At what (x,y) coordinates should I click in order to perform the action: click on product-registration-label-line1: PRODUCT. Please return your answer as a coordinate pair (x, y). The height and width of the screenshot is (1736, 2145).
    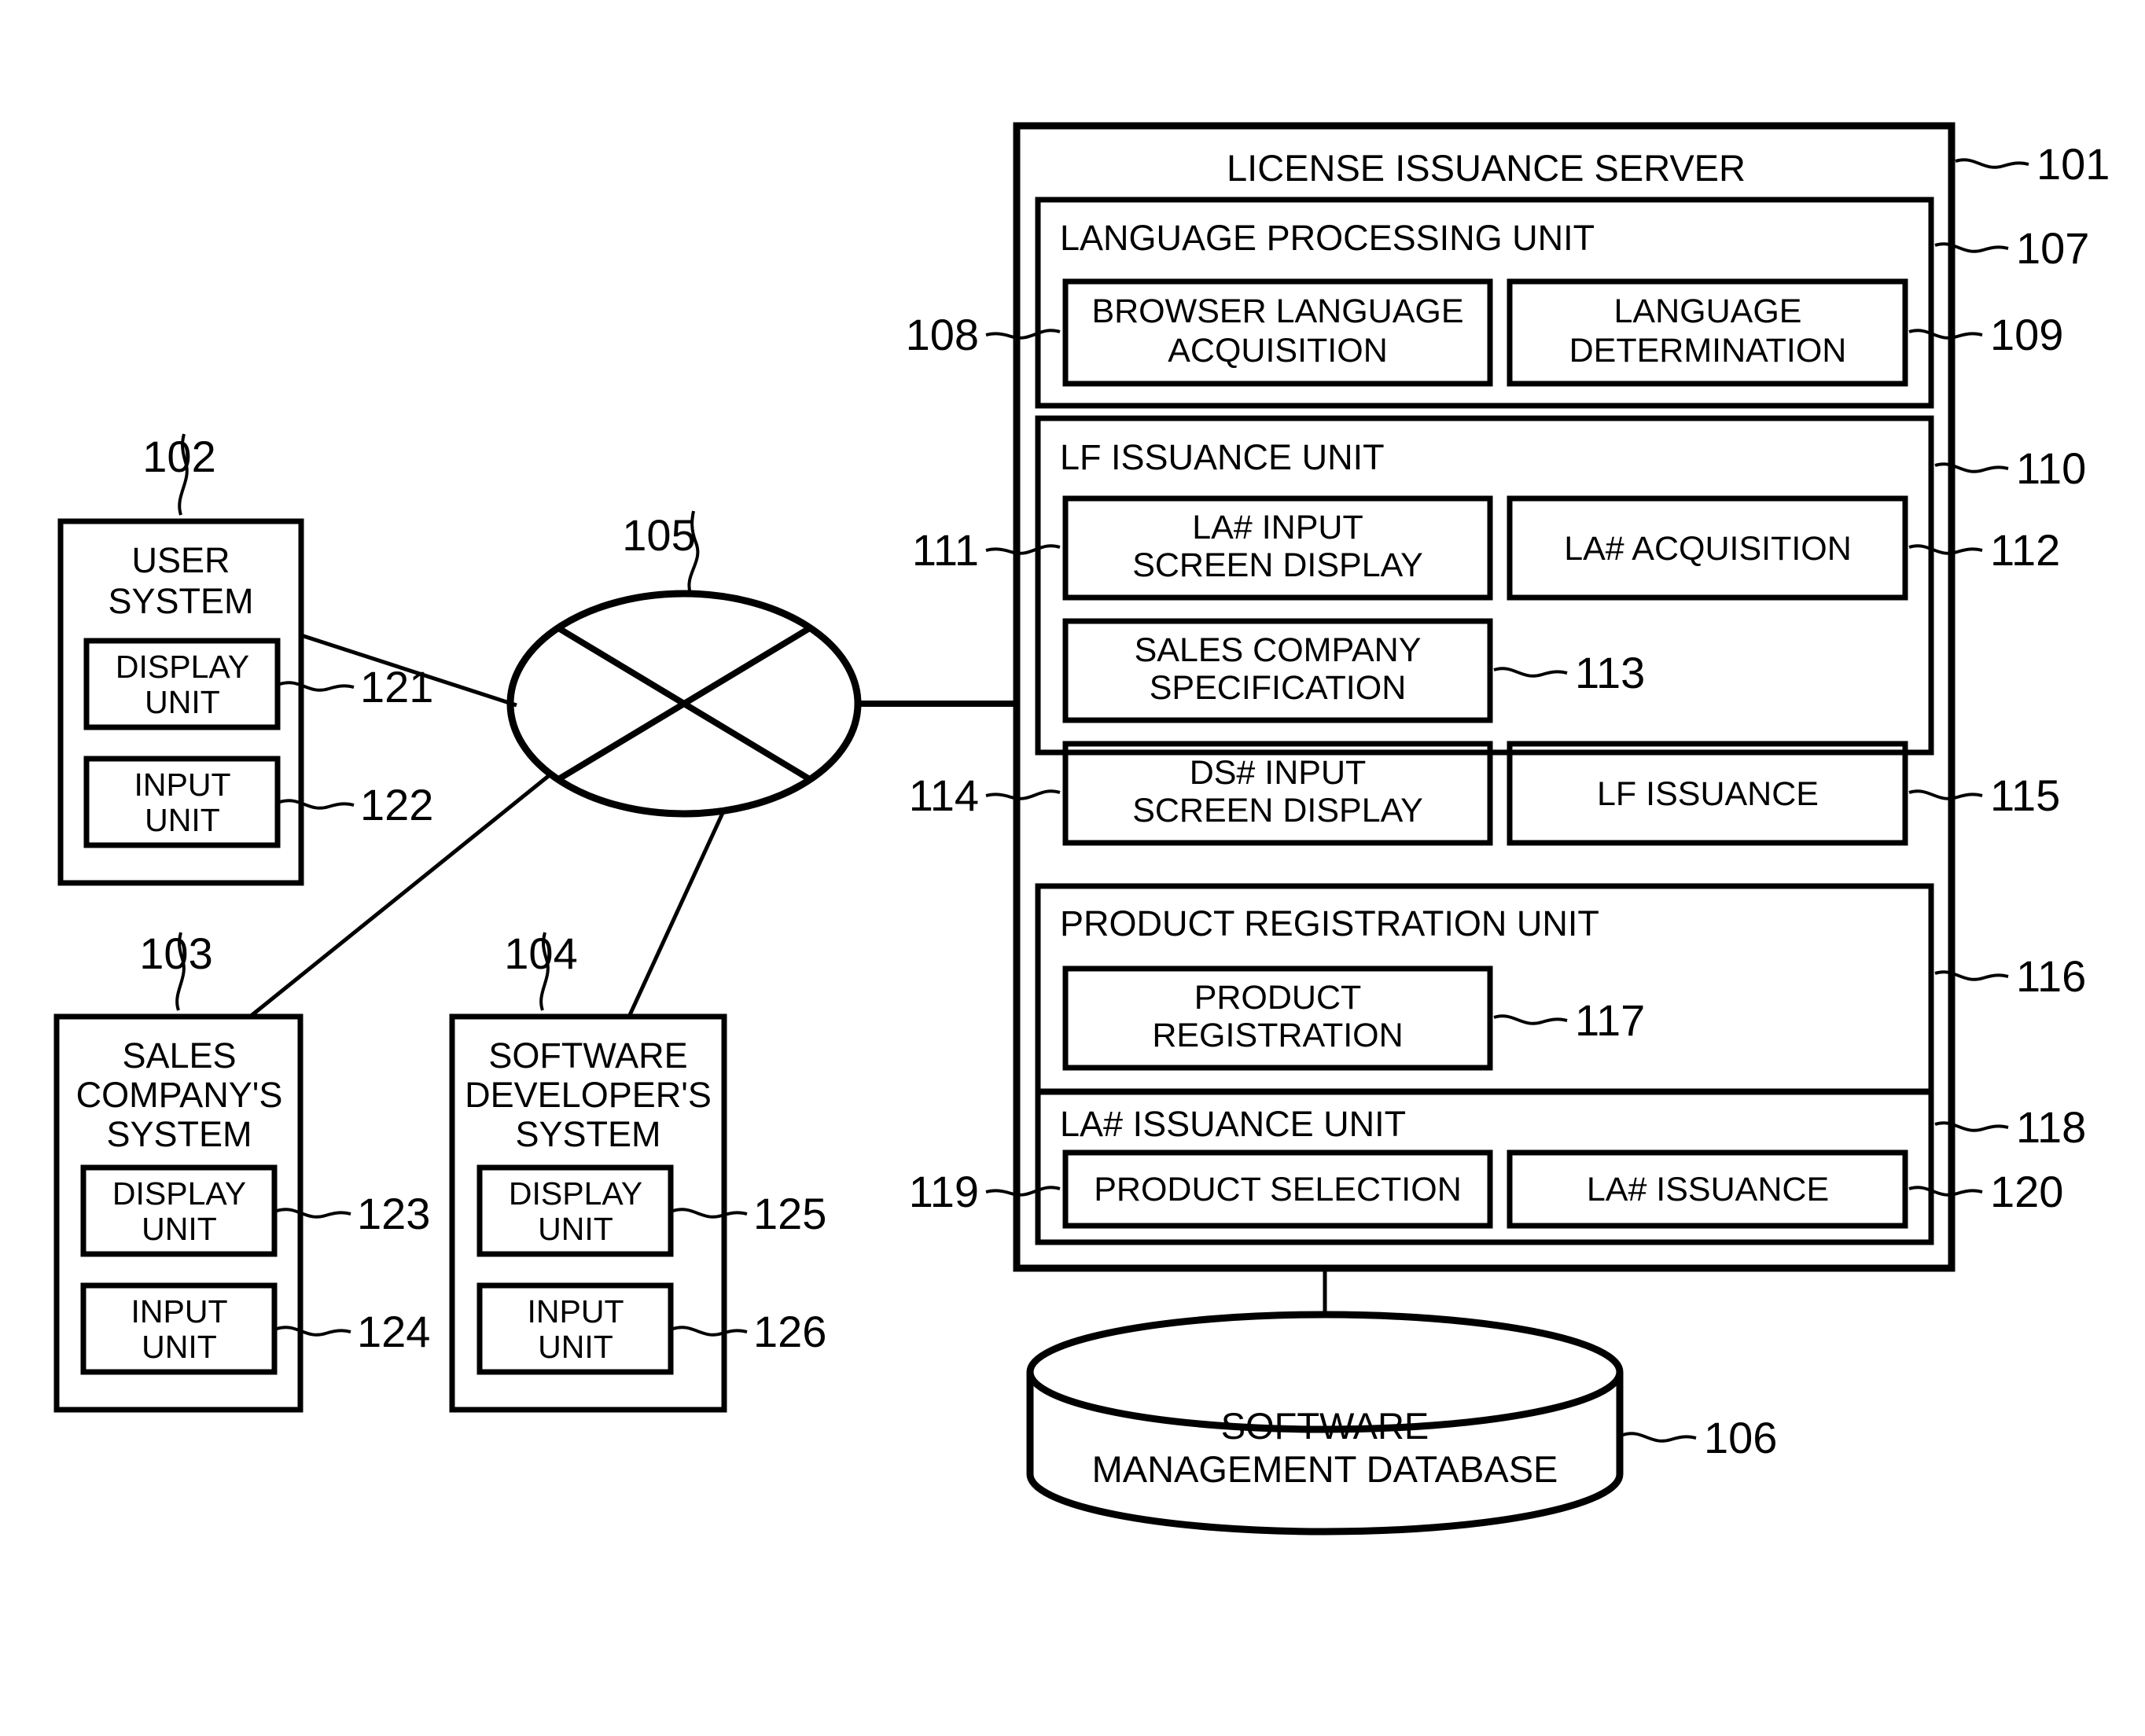
    Looking at the image, I should click on (1278, 998).